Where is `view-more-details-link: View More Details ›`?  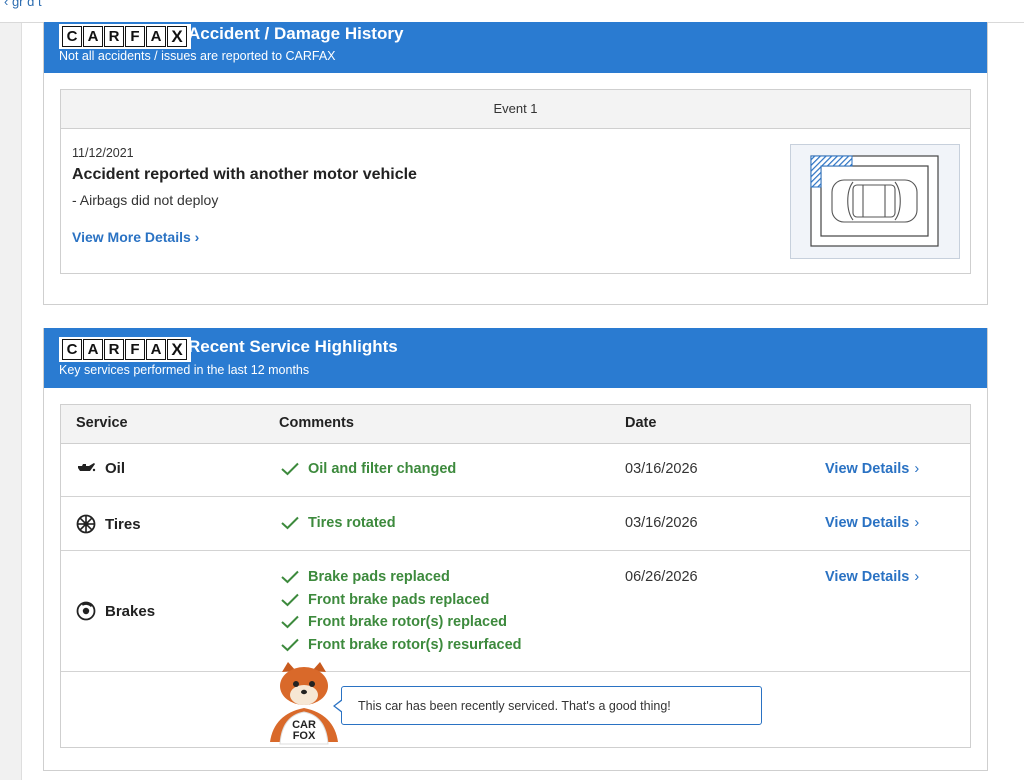
view-more-details-link: View More Details › is located at coordinates (135, 237).